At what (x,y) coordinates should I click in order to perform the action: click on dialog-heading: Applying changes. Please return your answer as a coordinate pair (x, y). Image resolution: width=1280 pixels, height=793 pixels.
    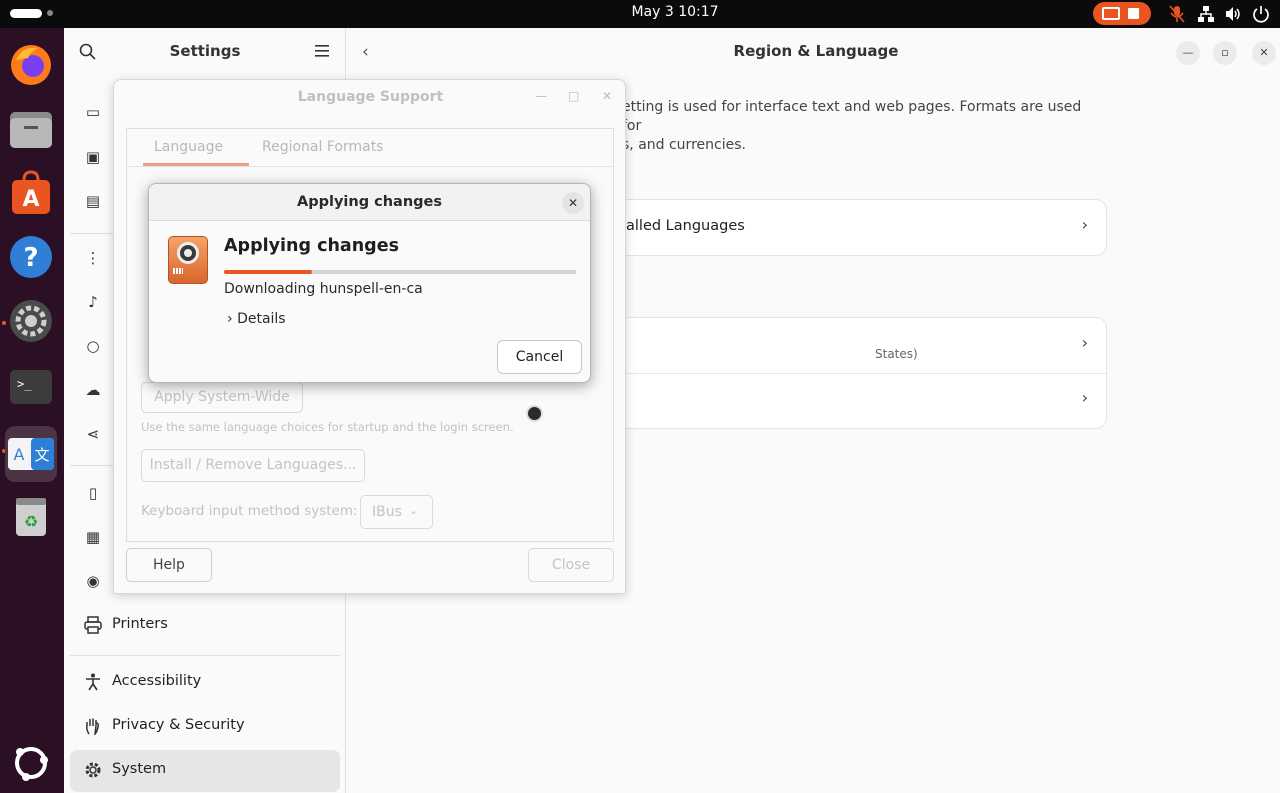
    Looking at the image, I should click on (311, 246).